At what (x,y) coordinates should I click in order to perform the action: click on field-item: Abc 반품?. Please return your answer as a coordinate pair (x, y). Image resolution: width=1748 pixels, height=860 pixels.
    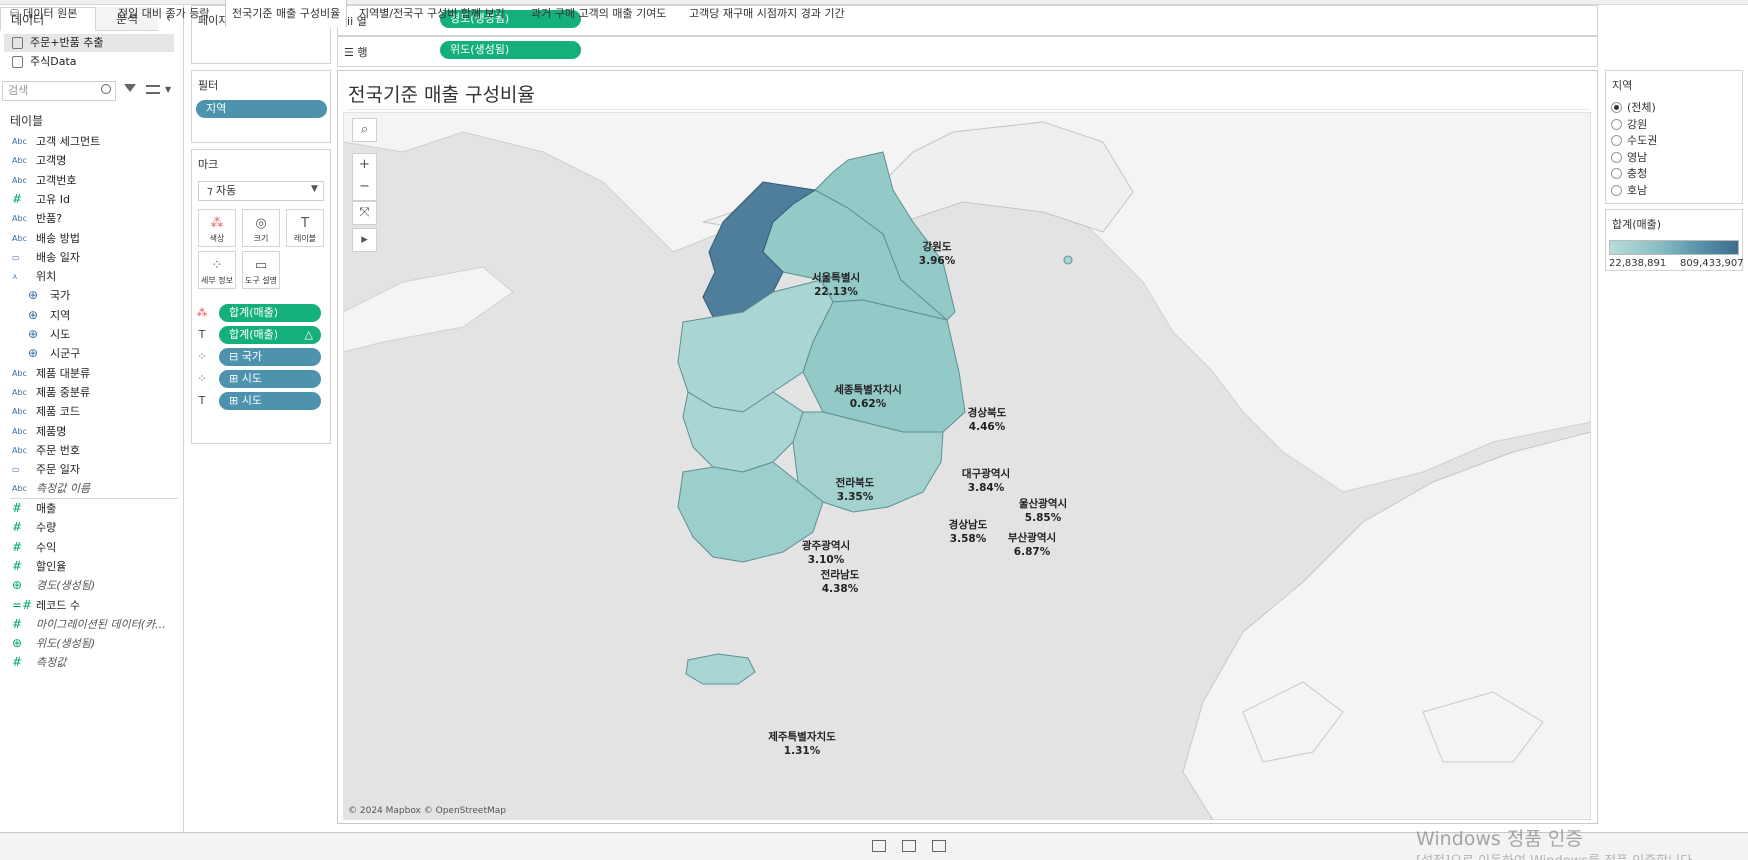
    Looking at the image, I should click on (92, 218).